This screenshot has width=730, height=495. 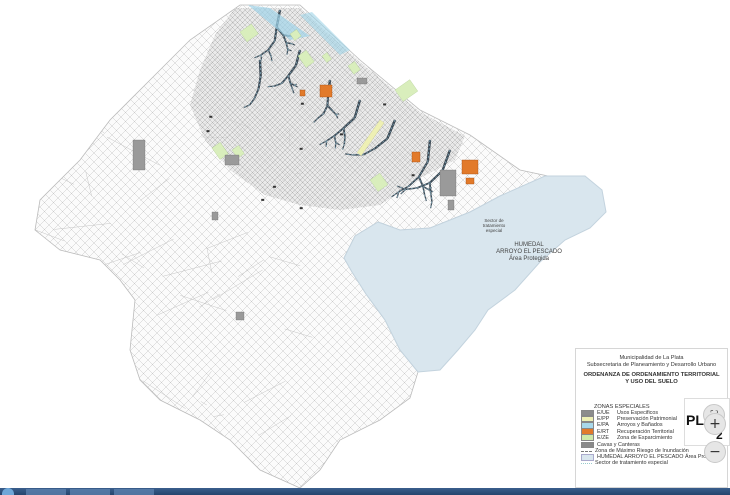 I want to click on wetland-label: HUMEDAL ARROYO EL PESCADO Área Protegida, so click(x=529, y=252).